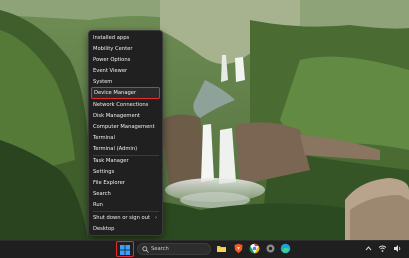 This screenshot has height=258, width=409. I want to click on menu-separator, so click(126, 211).